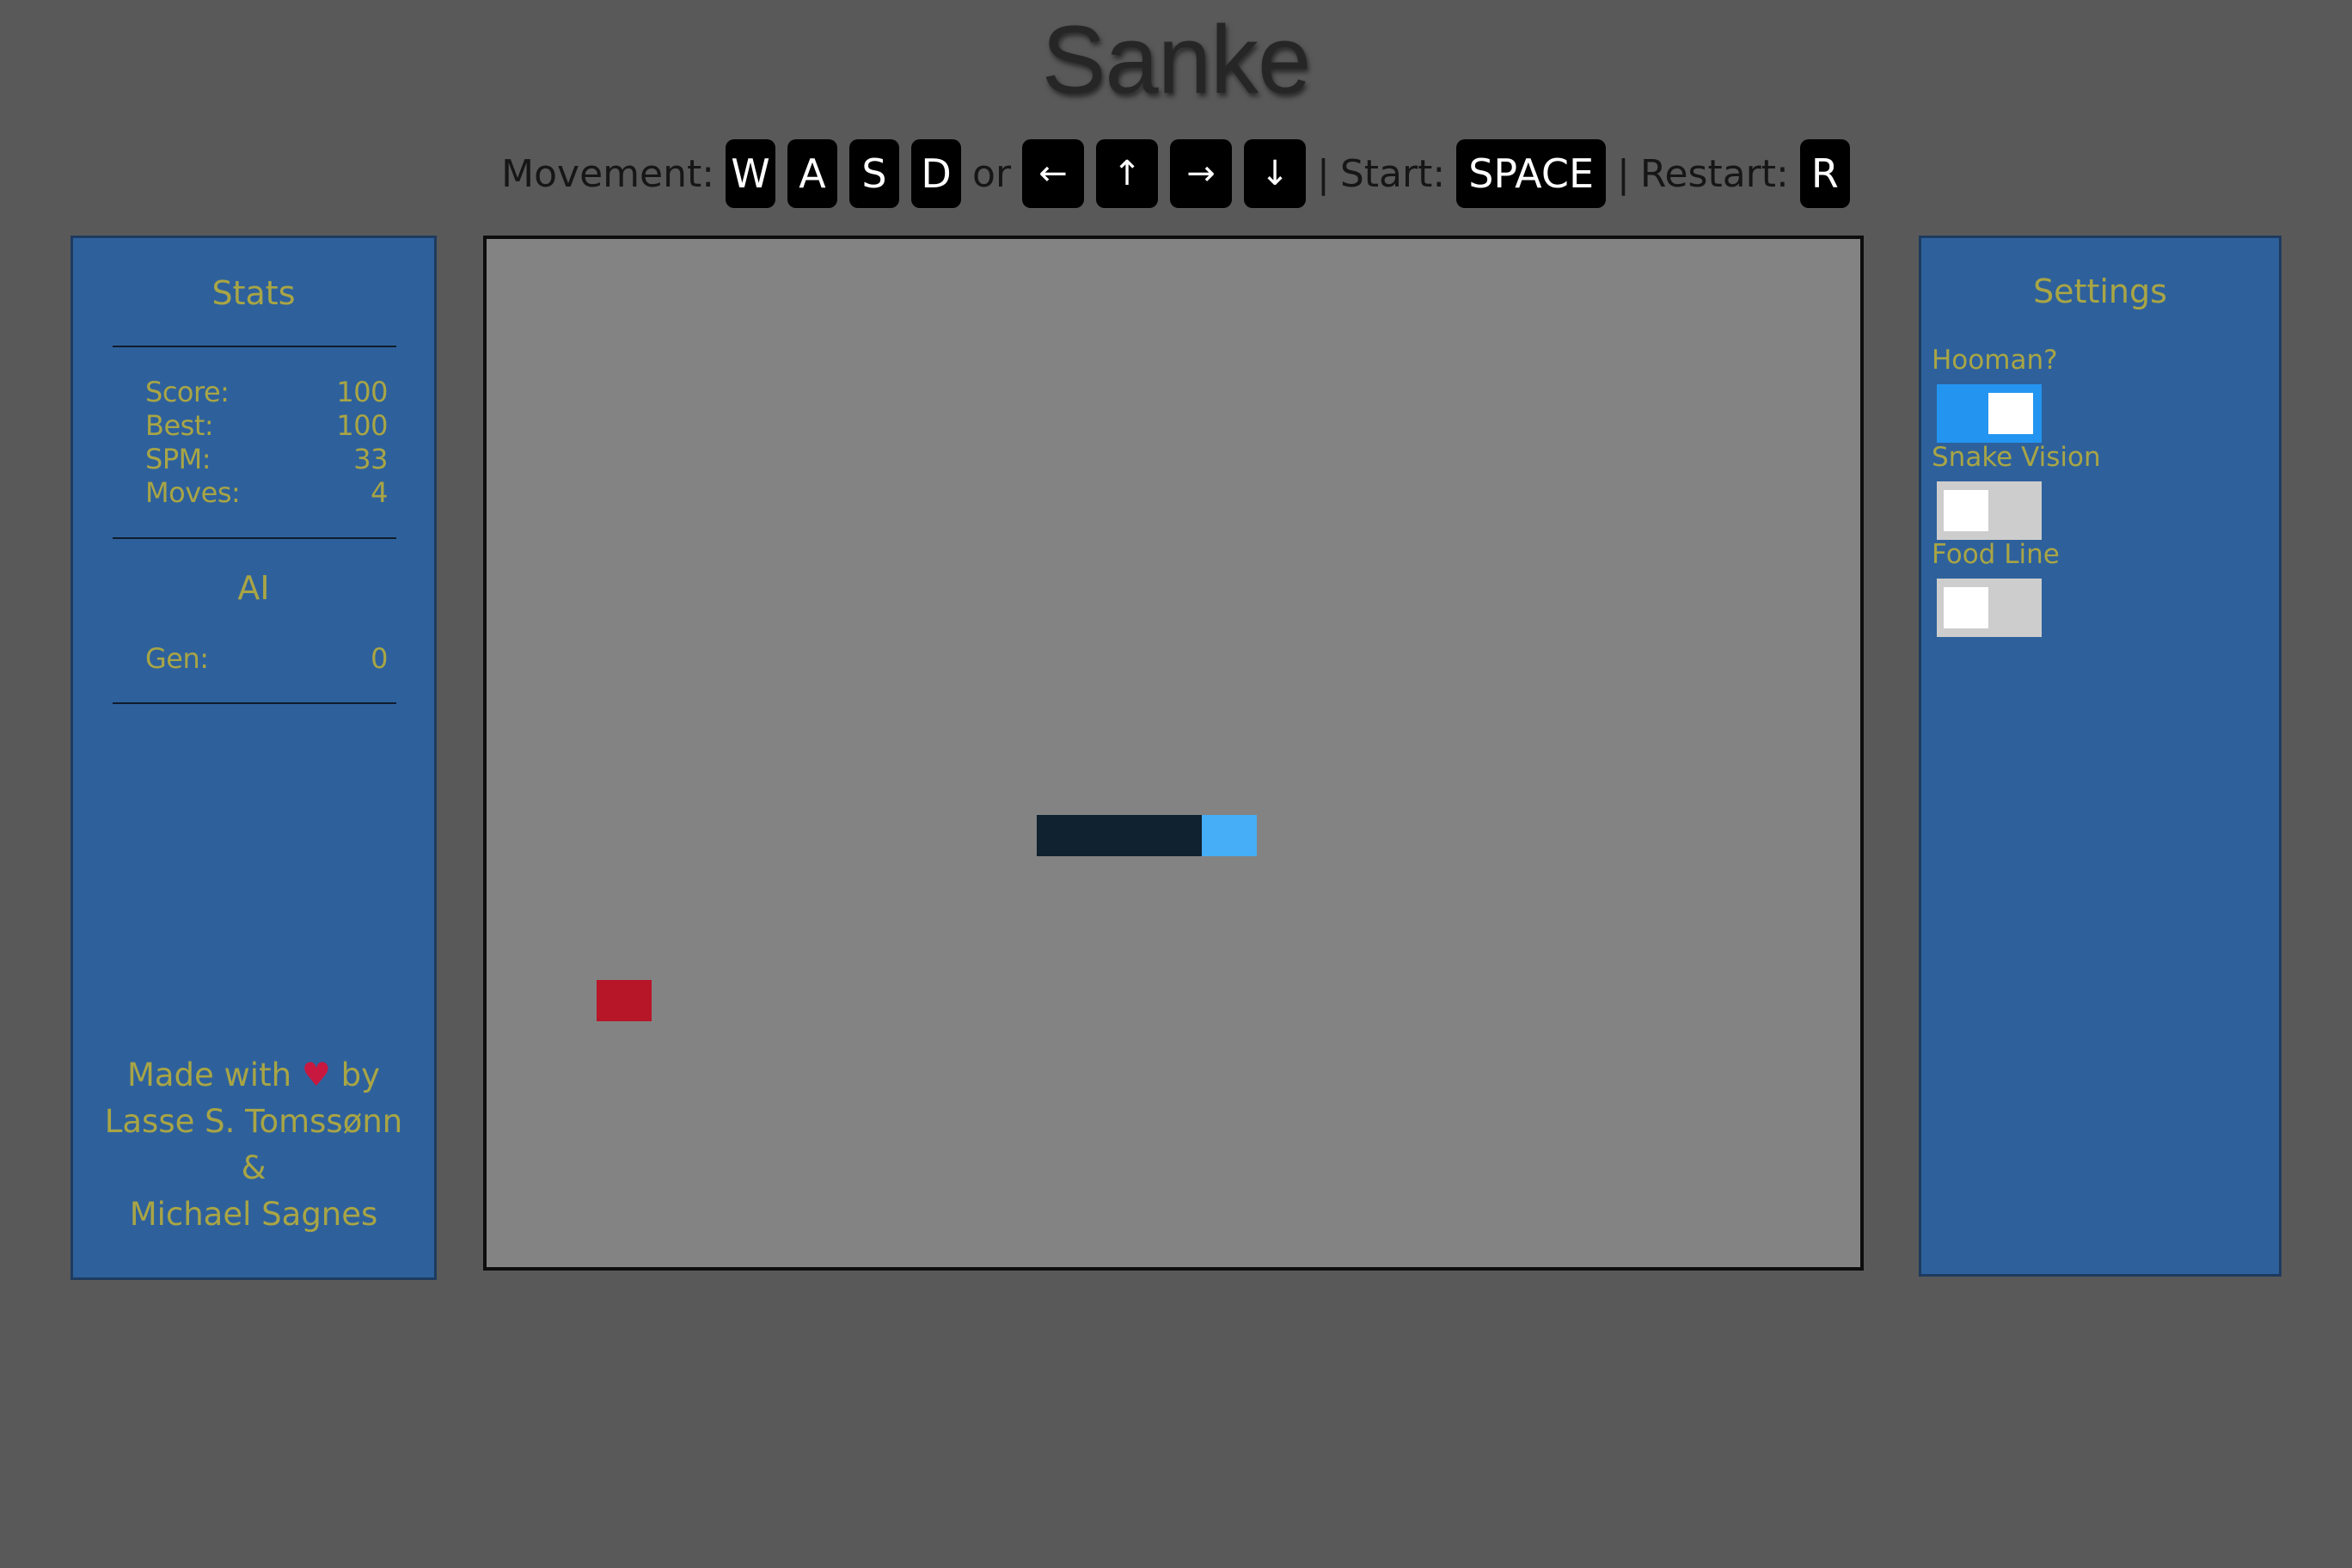 Image resolution: width=2352 pixels, height=1568 pixels. I want to click on settings-panel: Settings Hooman? Snake Vision Food Line, so click(2100, 756).